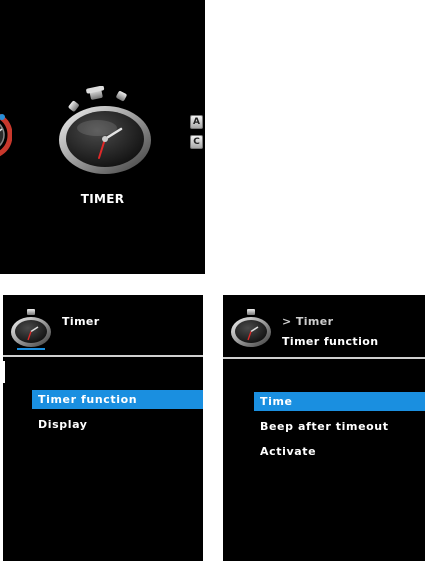 This screenshot has width=426, height=564. Describe the element at coordinates (308, 321) in the screenshot. I see `breadcrumb: > Timer` at that location.